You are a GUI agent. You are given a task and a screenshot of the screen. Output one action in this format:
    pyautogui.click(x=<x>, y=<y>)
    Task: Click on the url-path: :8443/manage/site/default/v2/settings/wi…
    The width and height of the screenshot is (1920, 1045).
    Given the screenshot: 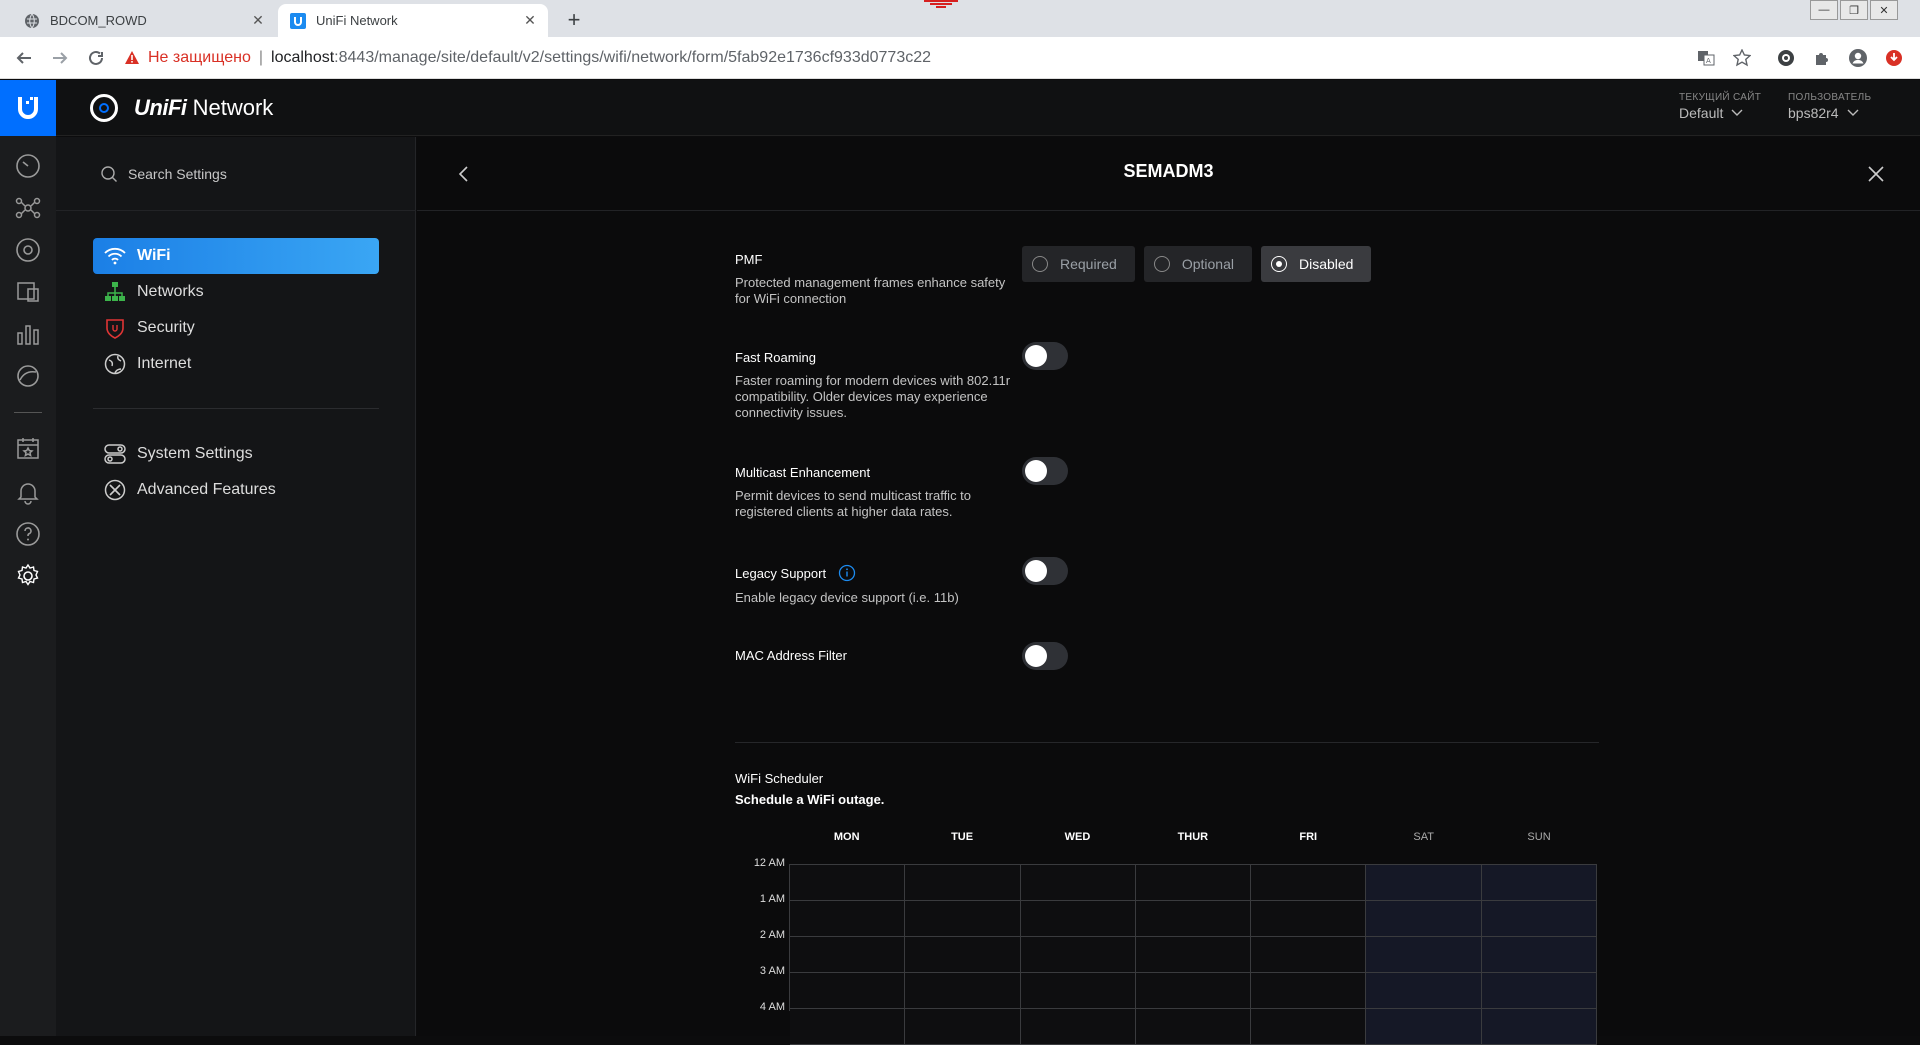 What is the action you would take?
    pyautogui.click(x=633, y=57)
    